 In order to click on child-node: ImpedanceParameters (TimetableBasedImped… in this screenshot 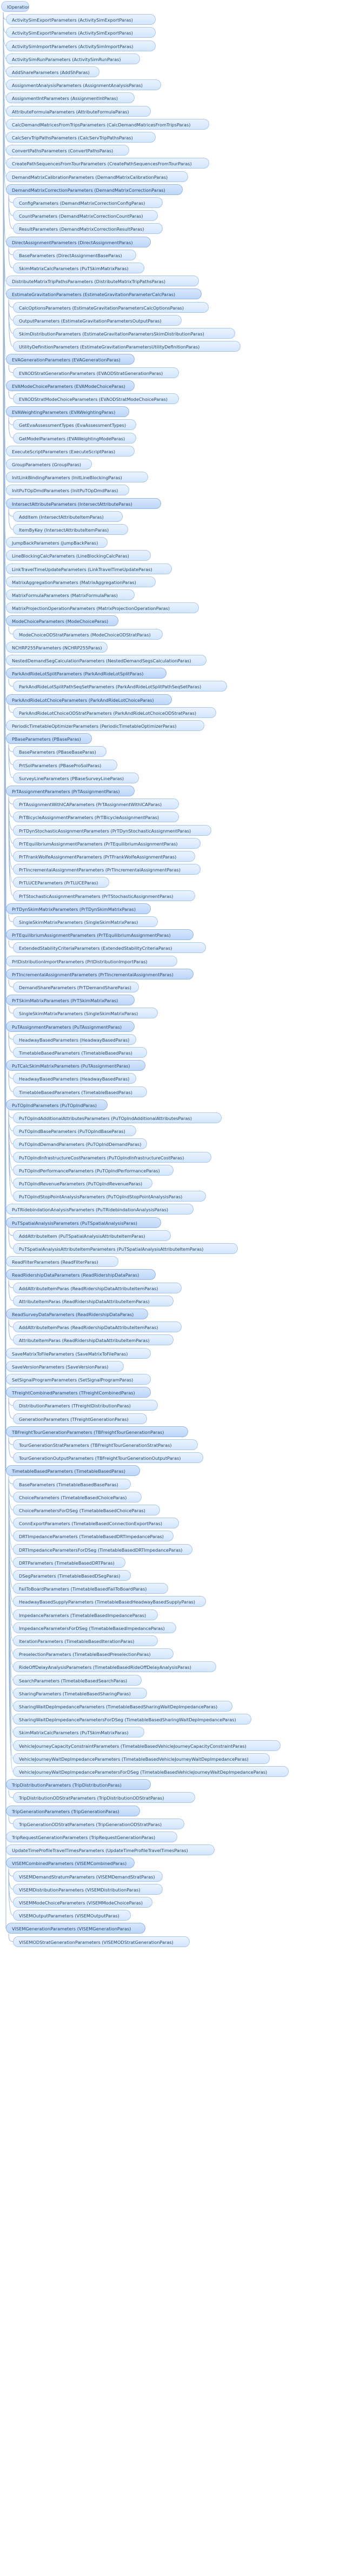, I will do `click(86, 1614)`.